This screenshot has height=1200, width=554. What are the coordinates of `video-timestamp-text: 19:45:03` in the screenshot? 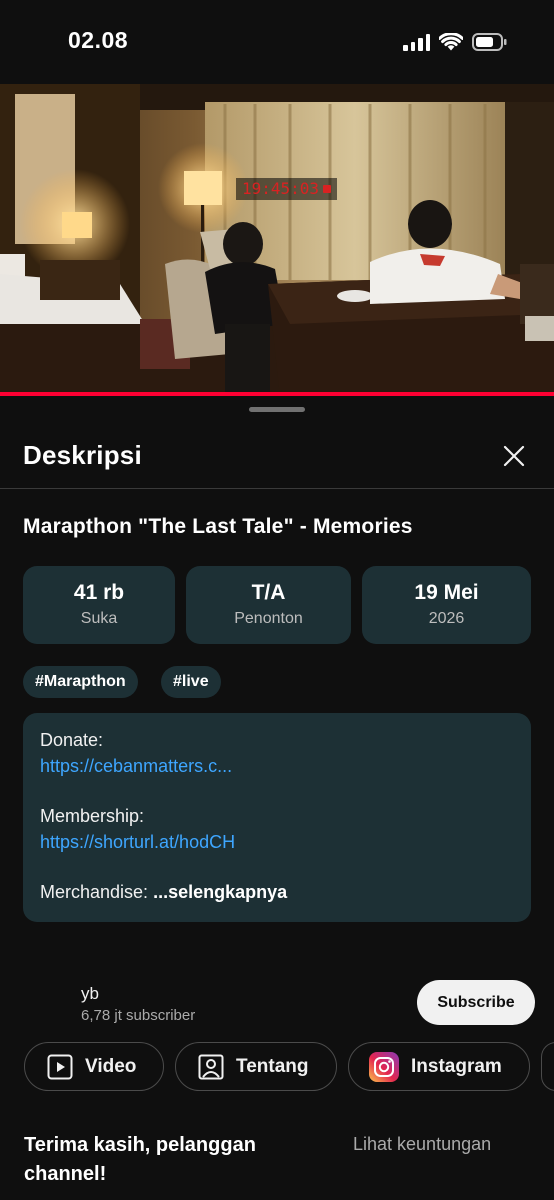 It's located at (281, 188).